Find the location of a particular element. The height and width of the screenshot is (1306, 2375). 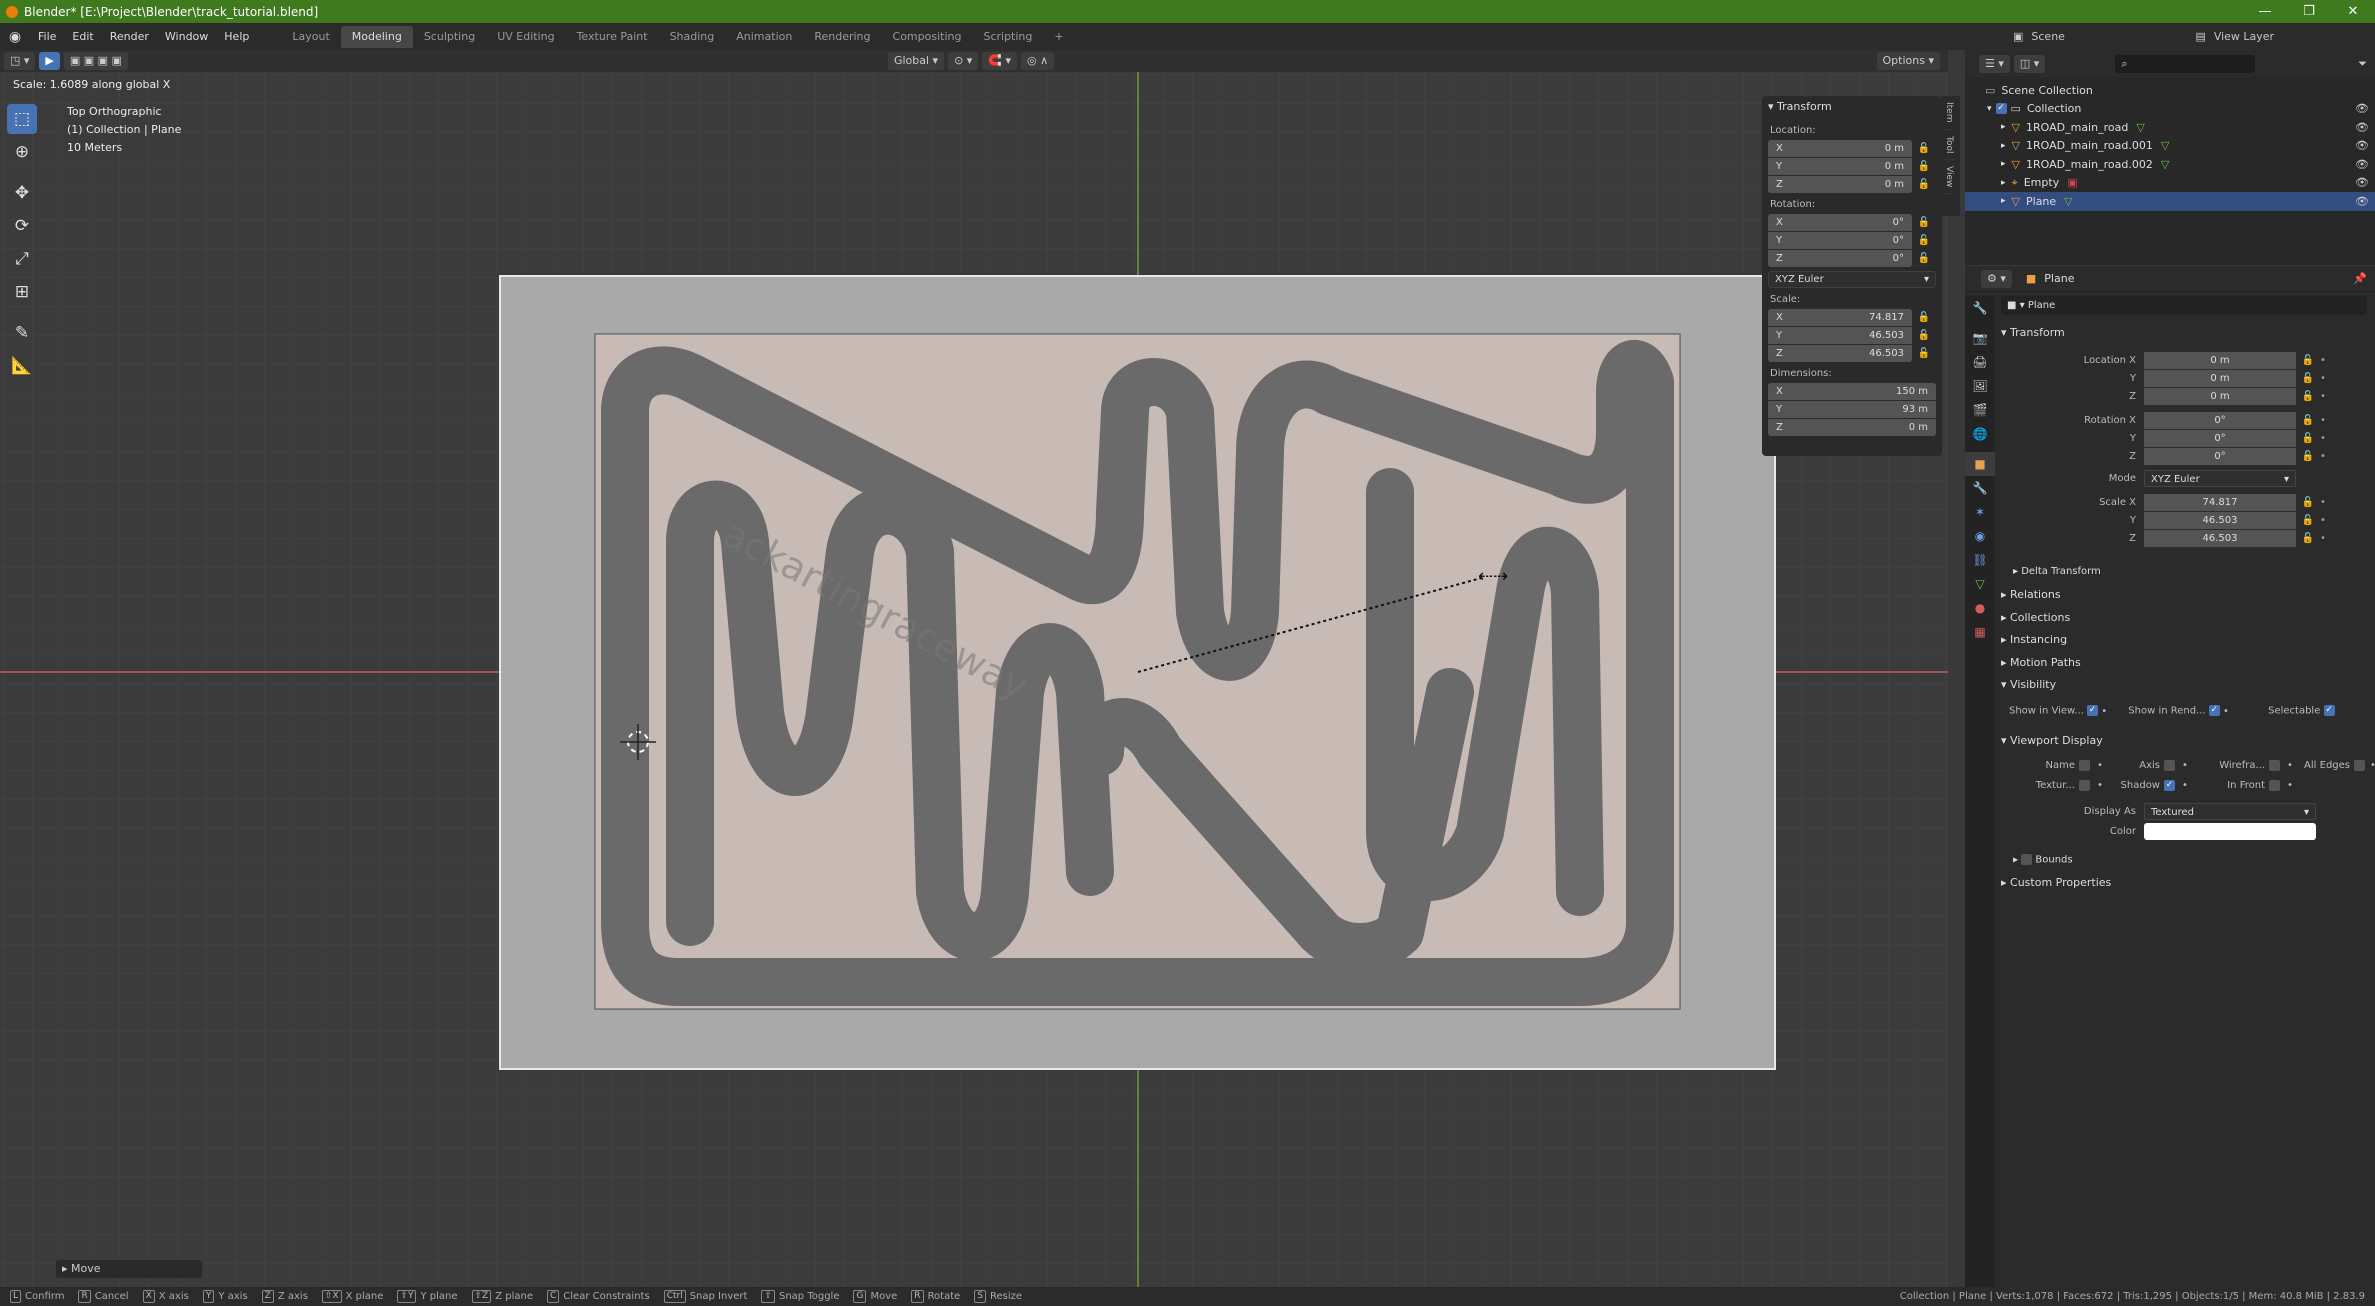

tab-modeling: Modeling is located at coordinates (376, 36).